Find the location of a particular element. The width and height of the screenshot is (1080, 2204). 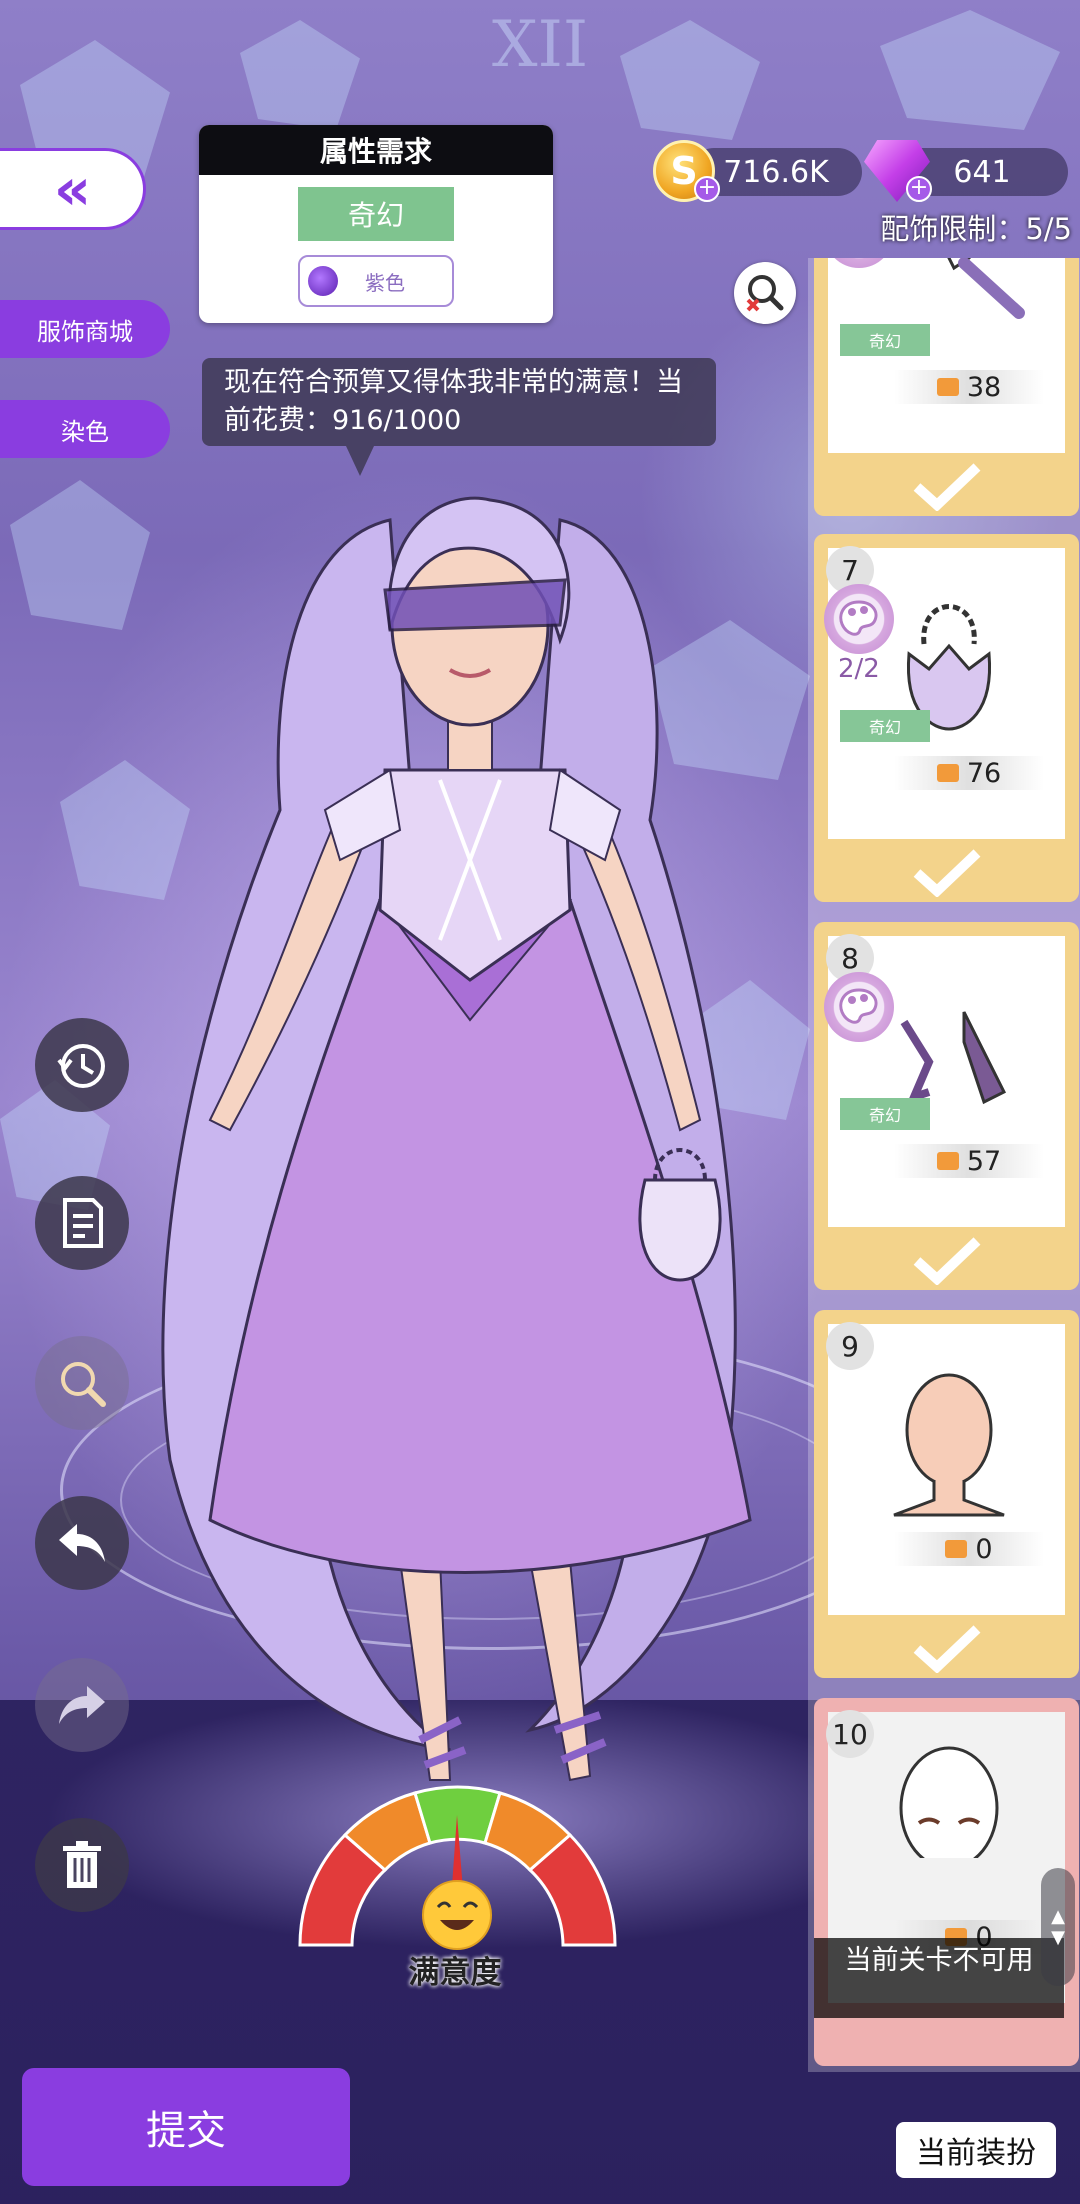

back-button: « is located at coordinates (73, 189).